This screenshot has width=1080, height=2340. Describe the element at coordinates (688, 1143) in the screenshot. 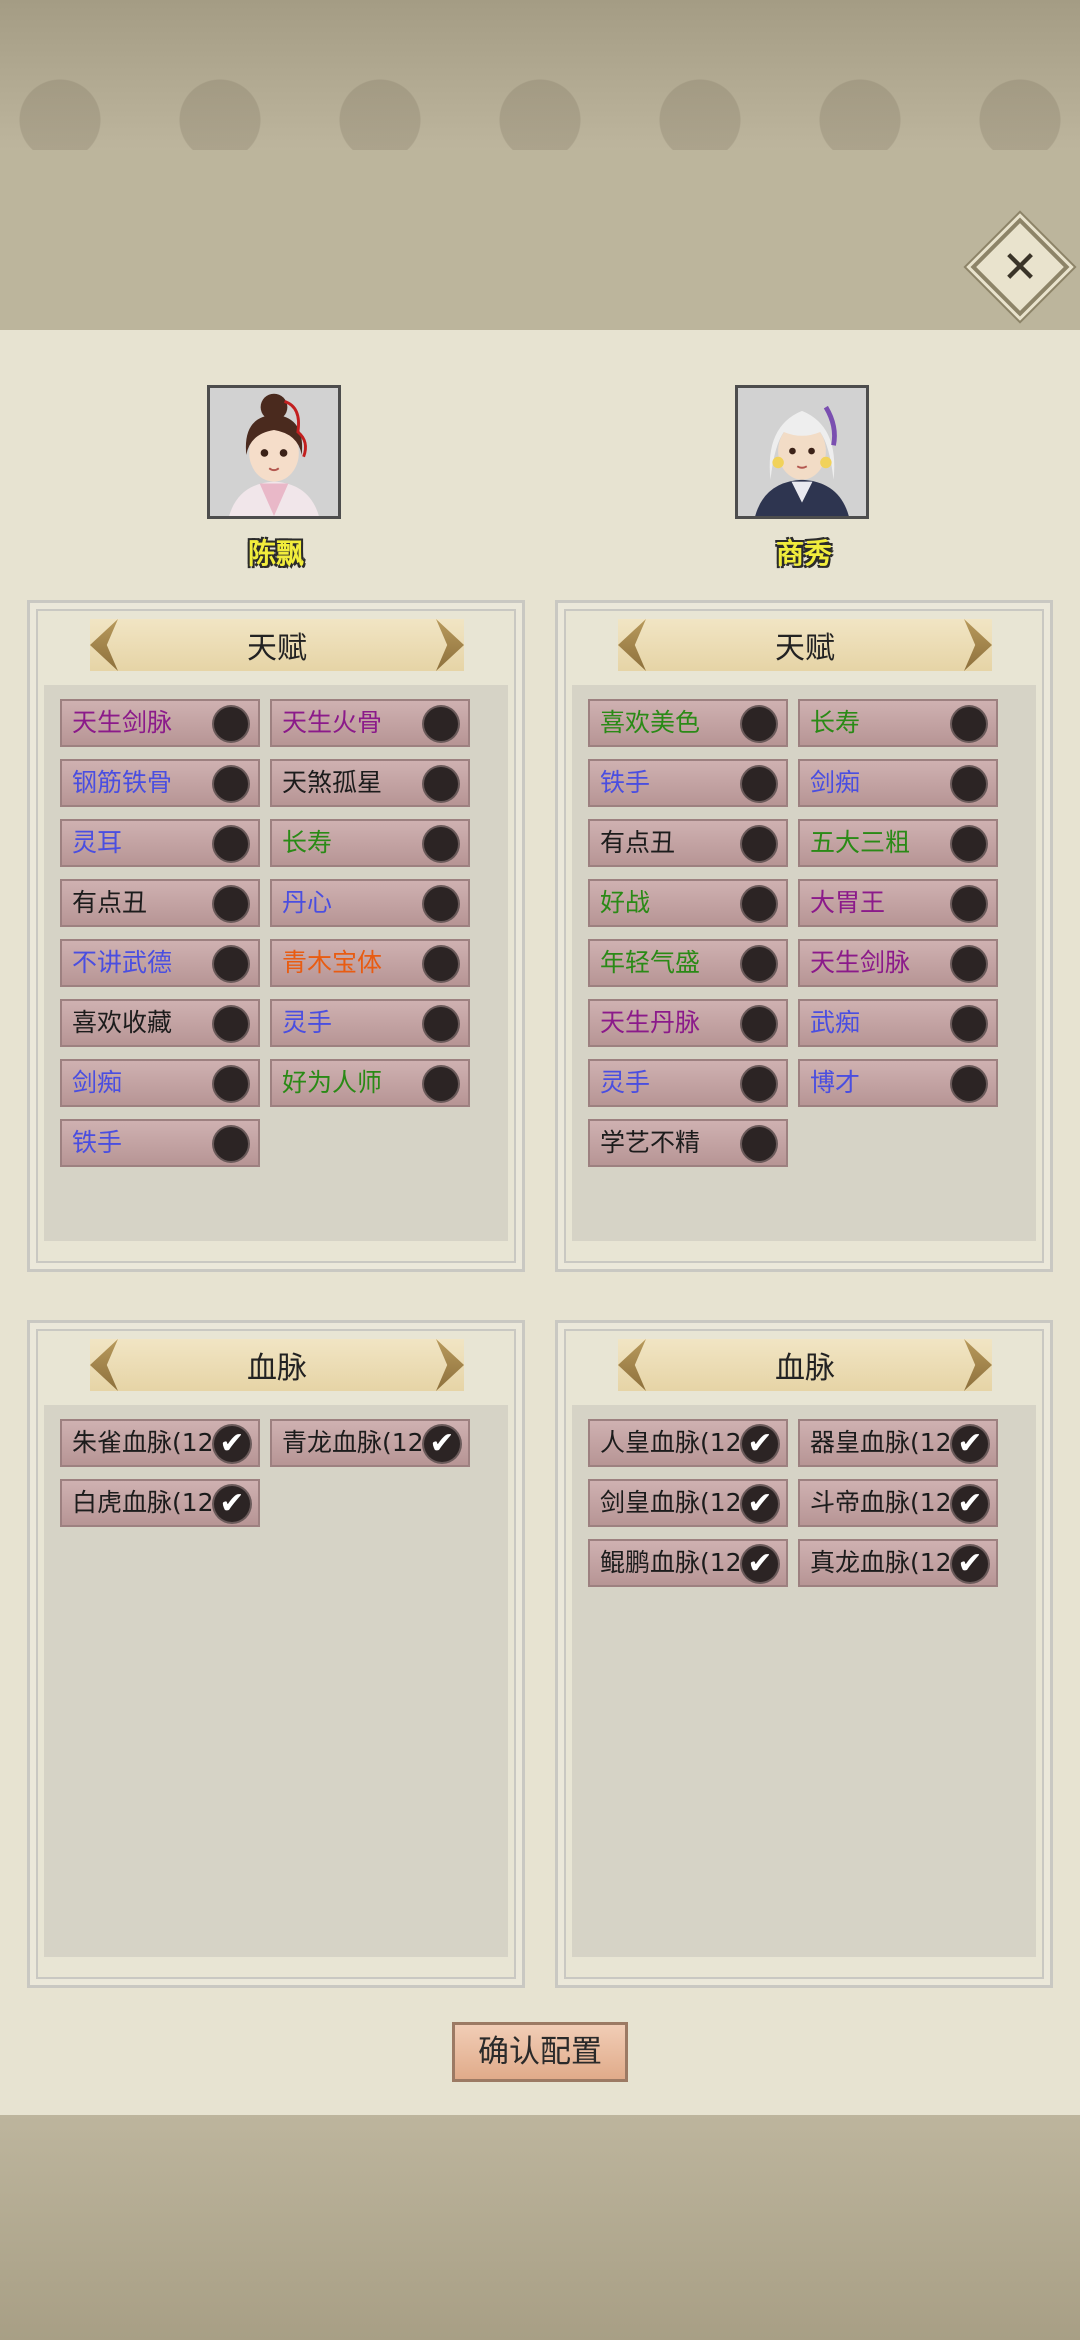

I see `talent-chip: 学艺不精` at that location.